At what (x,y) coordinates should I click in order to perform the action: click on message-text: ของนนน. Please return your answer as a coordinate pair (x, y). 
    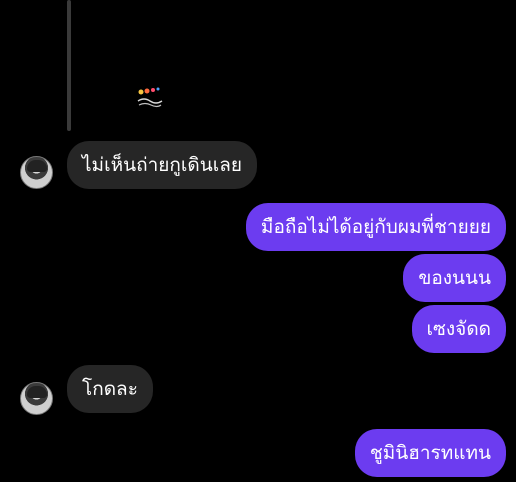
    Looking at the image, I should click on (454, 278).